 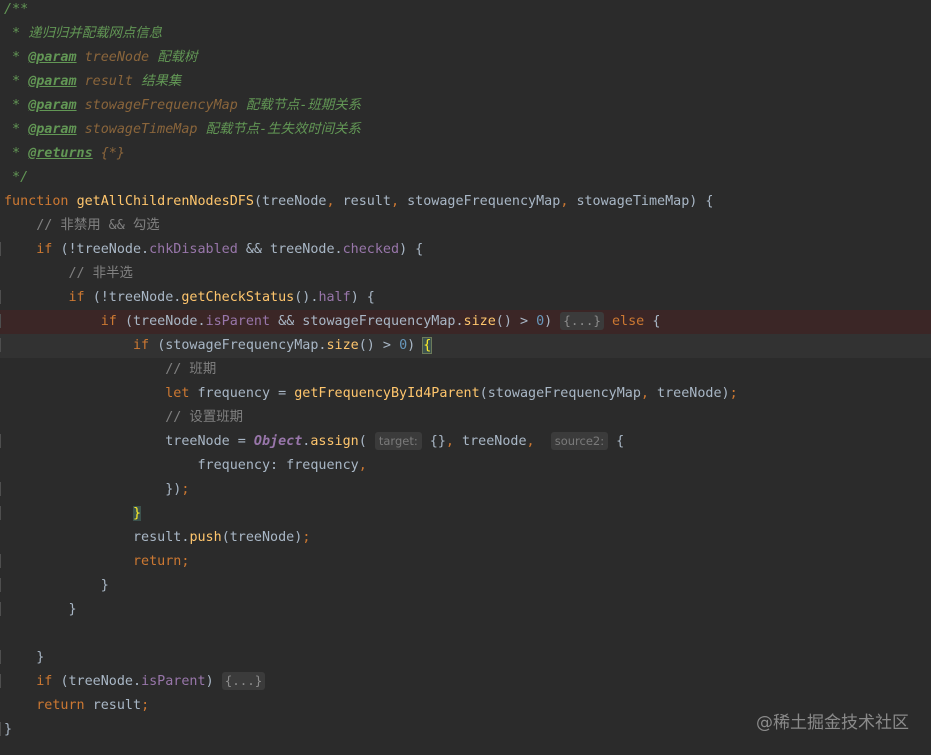 I want to click on code-text: * @param stowageTimeMap 配载节点-生失效时间关系, so click(x=182, y=130).